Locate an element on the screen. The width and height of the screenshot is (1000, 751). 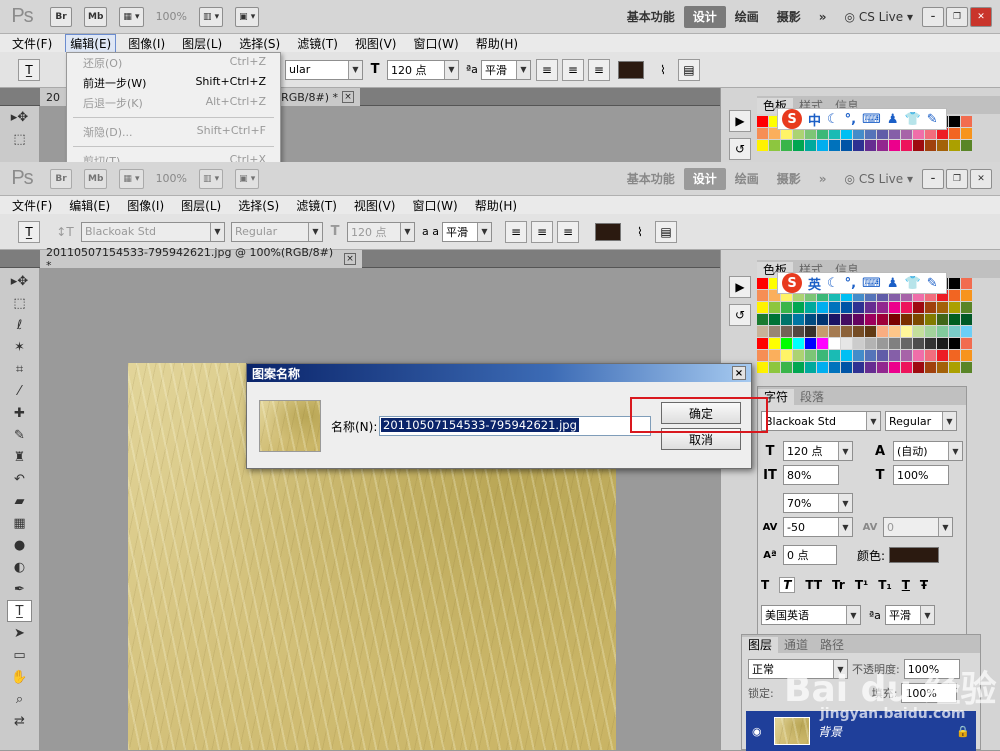
strikethrough-button: Ŧ is located at coordinates (924, 585).